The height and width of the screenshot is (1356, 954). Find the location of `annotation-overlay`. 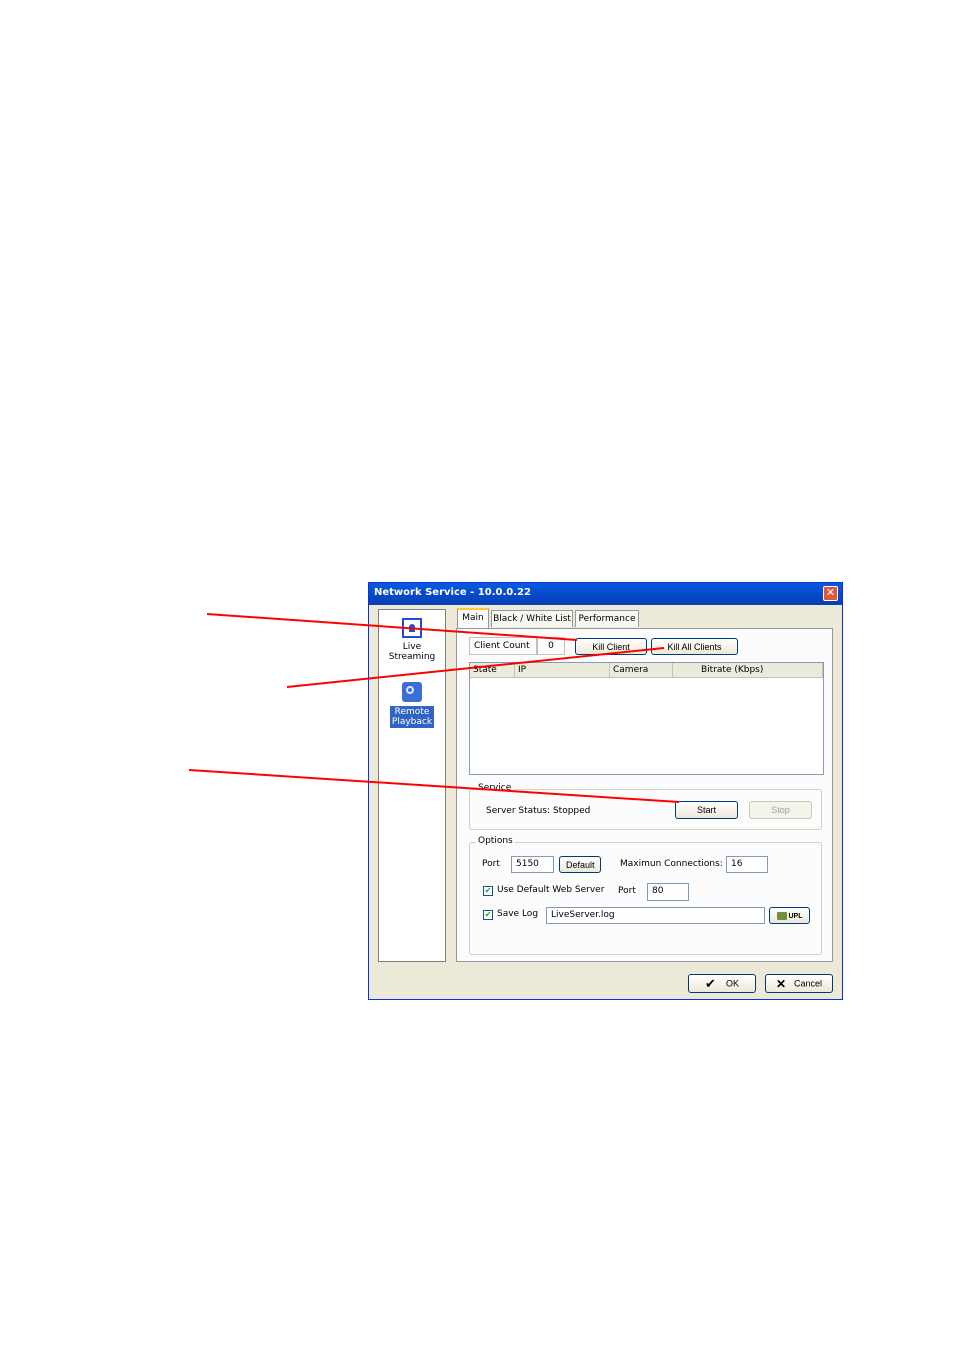

annotation-overlay is located at coordinates (434, 708).